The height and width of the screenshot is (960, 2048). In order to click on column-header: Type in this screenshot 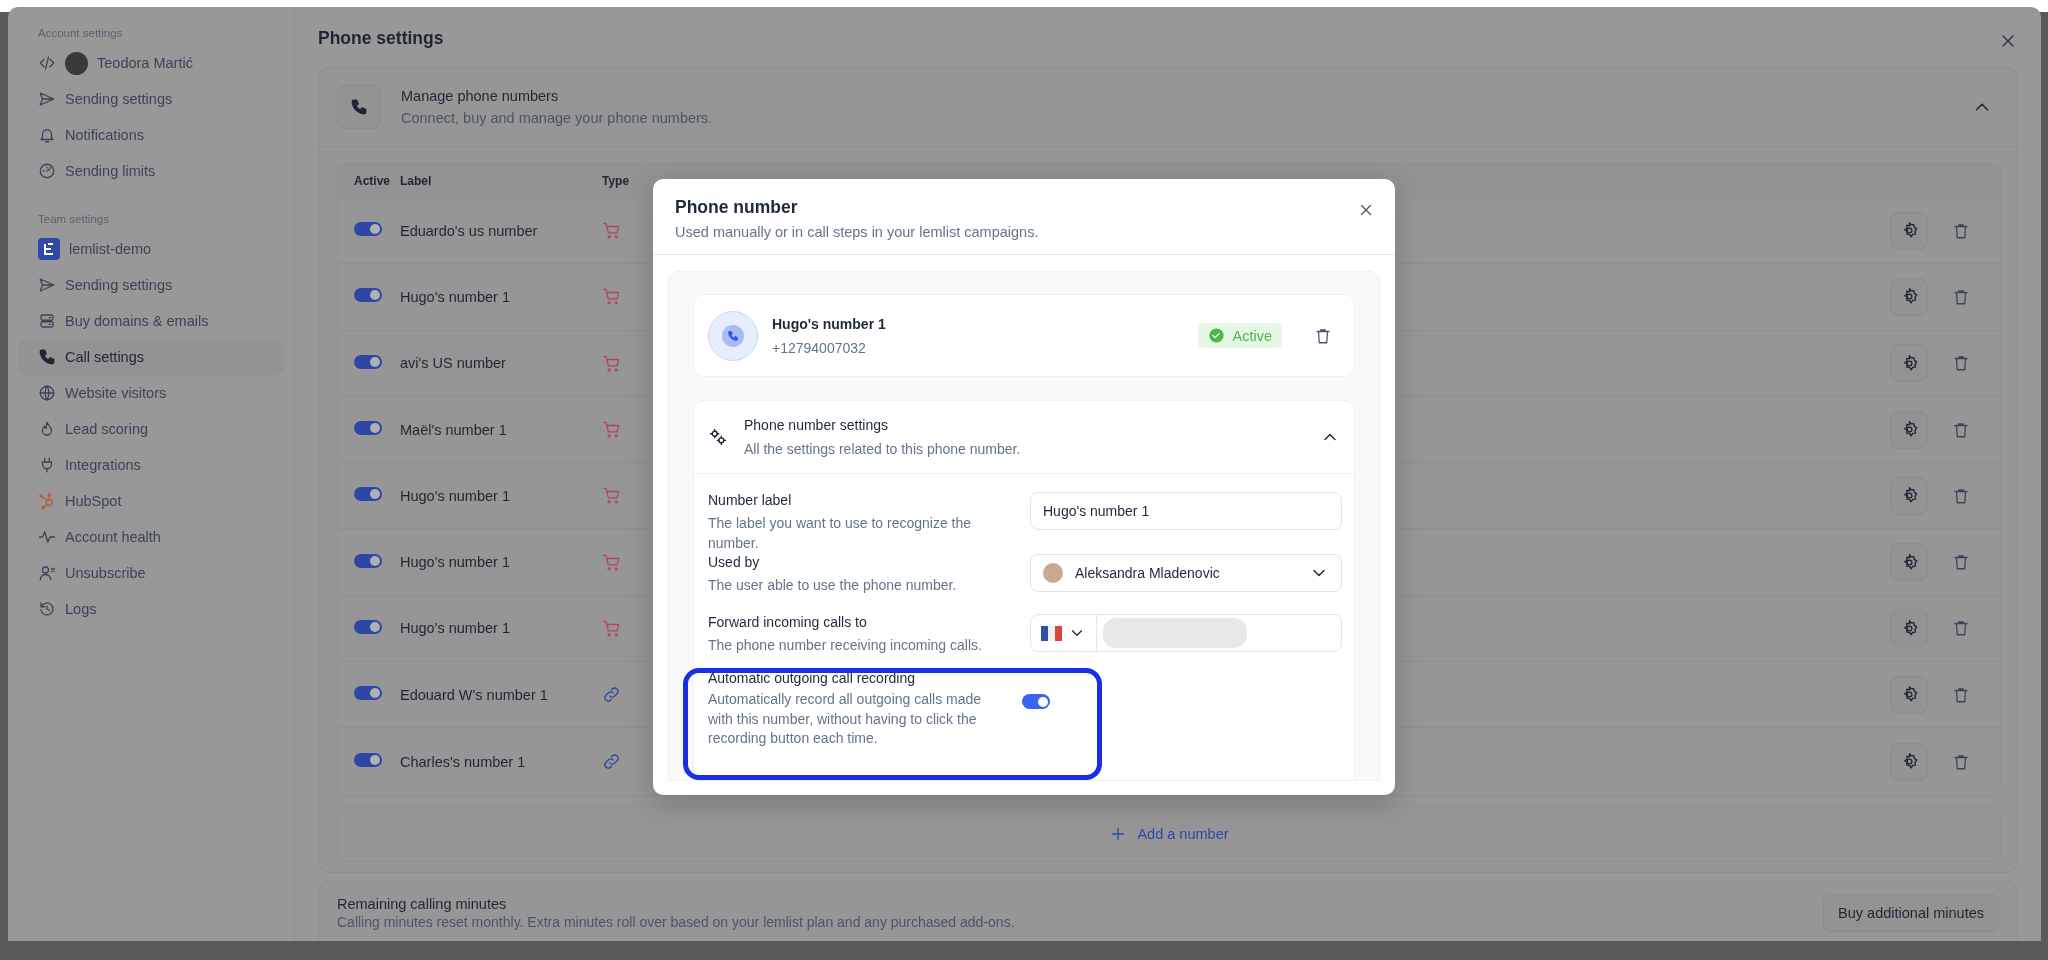, I will do `click(616, 180)`.